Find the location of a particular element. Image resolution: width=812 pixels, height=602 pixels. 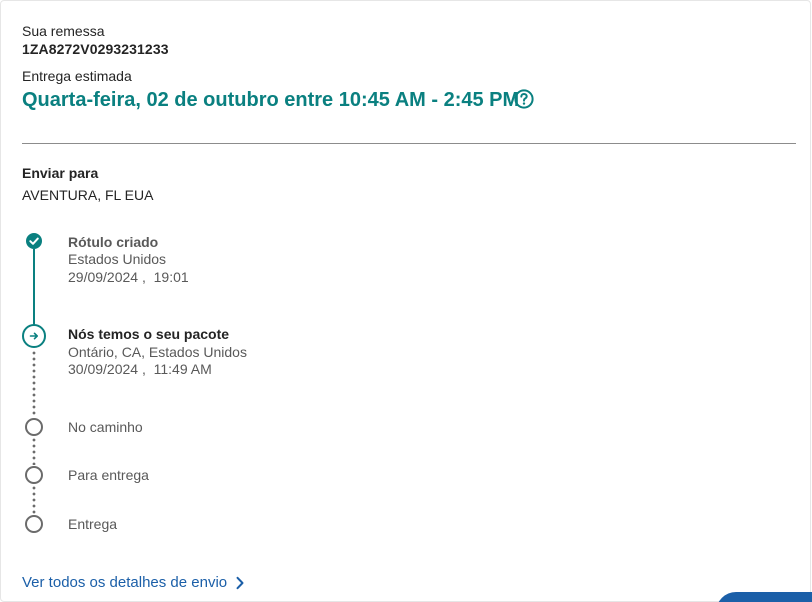

timeline-progress-line is located at coordinates (34, 287).